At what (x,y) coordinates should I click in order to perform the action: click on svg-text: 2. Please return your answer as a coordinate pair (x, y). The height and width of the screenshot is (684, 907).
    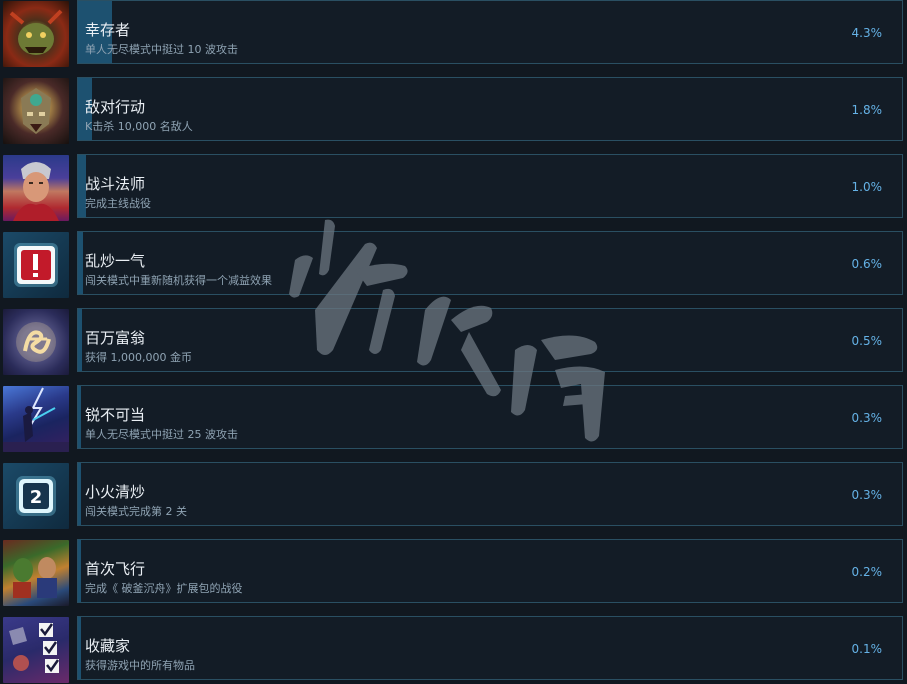
    Looking at the image, I should click on (36, 497).